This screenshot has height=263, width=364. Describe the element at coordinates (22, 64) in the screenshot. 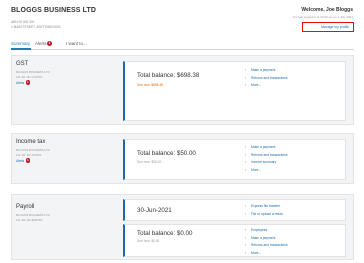

I see `account-title: GST` at that location.